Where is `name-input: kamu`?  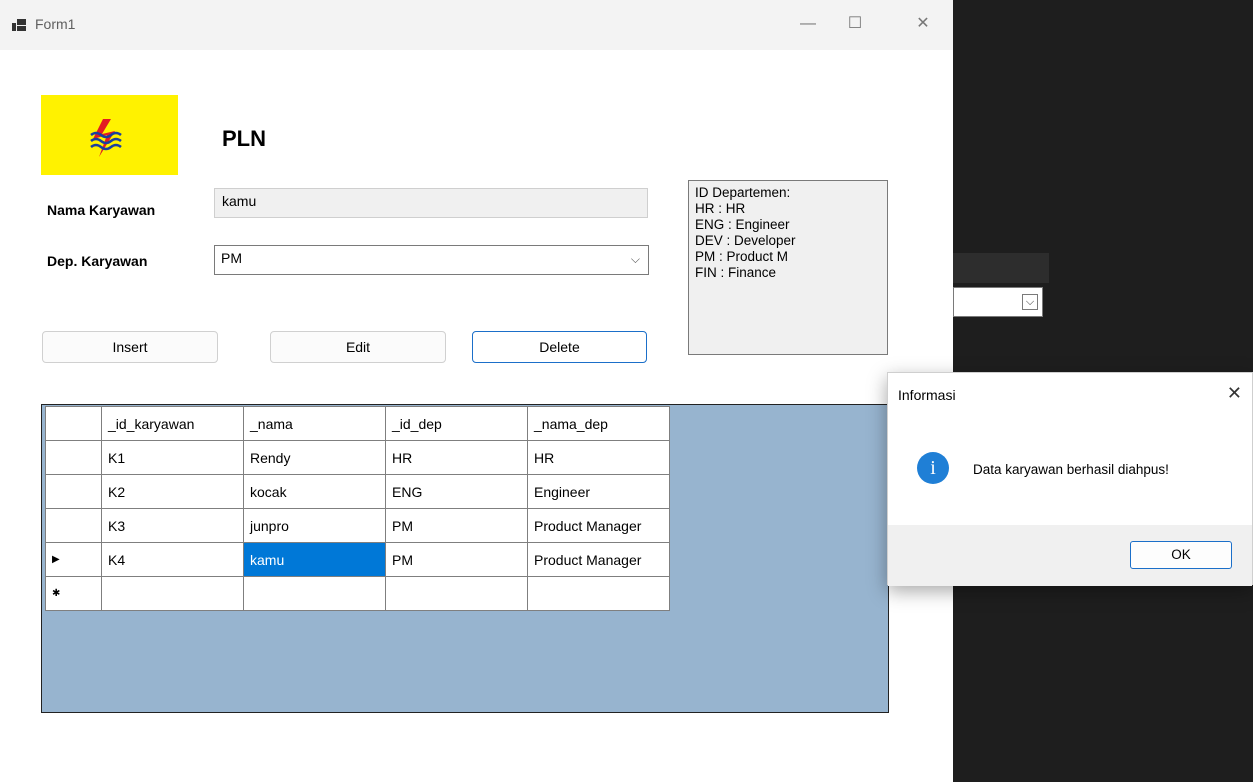 name-input: kamu is located at coordinates (431, 203).